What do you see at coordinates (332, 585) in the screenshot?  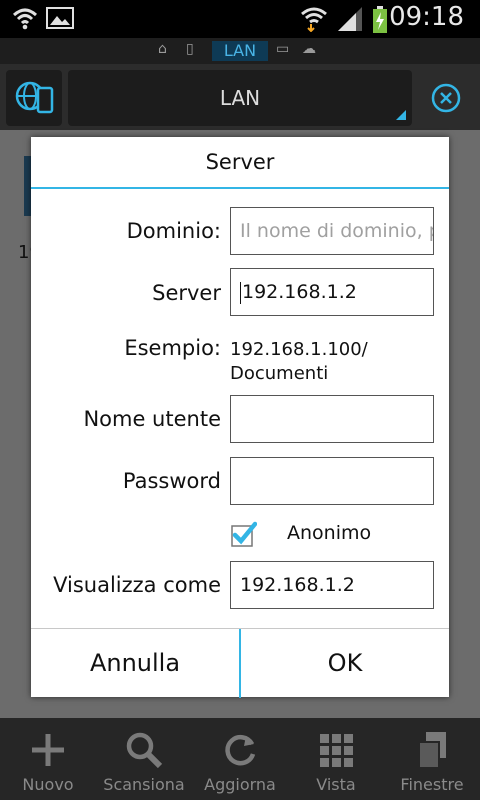 I see `display-as-input: 192.168.1.2` at bounding box center [332, 585].